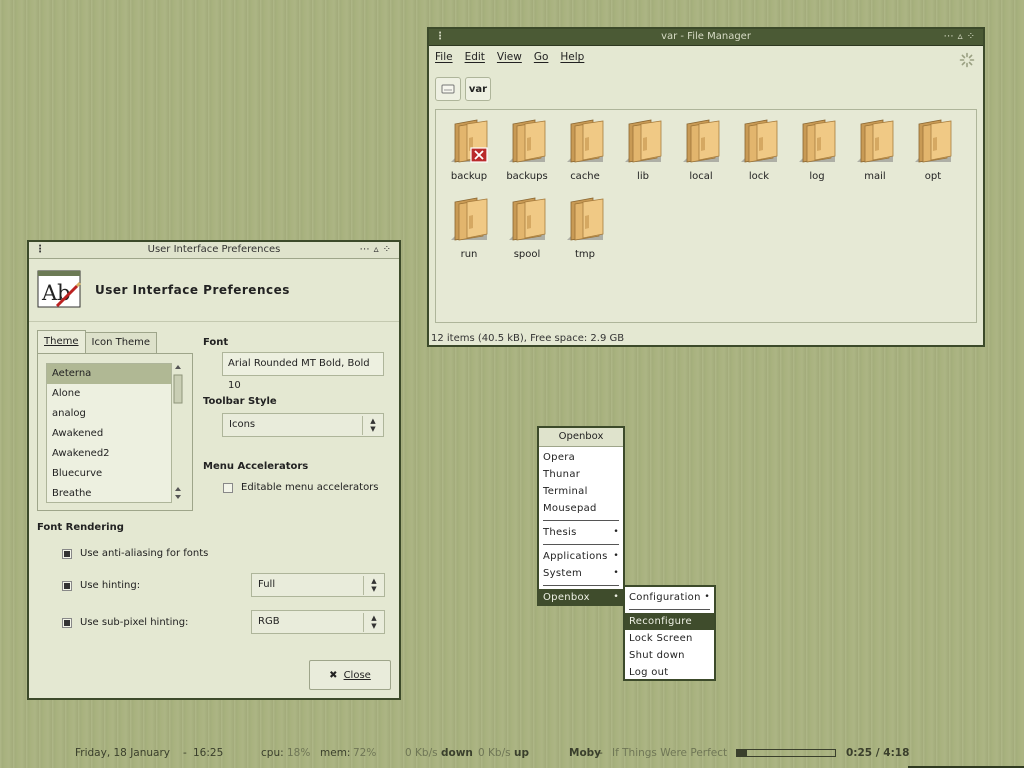  I want to click on folder-label: backups, so click(527, 176).